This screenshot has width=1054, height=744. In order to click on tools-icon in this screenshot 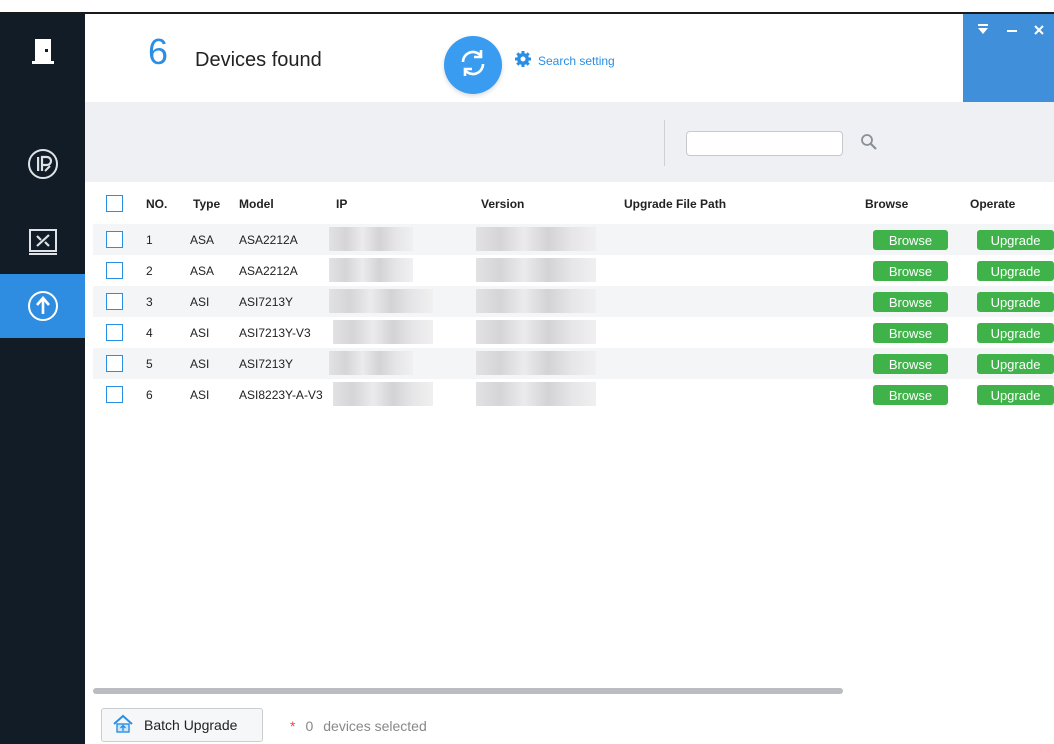, I will do `click(43, 242)`.